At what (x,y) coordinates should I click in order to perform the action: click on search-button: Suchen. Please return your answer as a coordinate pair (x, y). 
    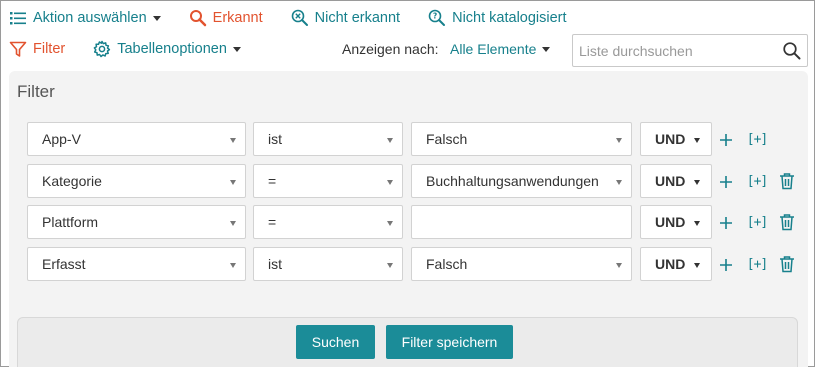
    Looking at the image, I should click on (335, 342).